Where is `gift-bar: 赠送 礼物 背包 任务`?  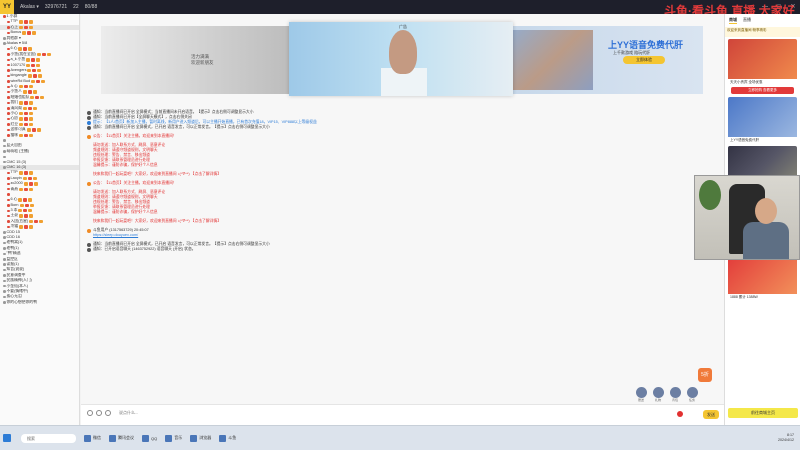 gift-bar: 赠送 礼物 背包 任务 is located at coordinates (666, 394).